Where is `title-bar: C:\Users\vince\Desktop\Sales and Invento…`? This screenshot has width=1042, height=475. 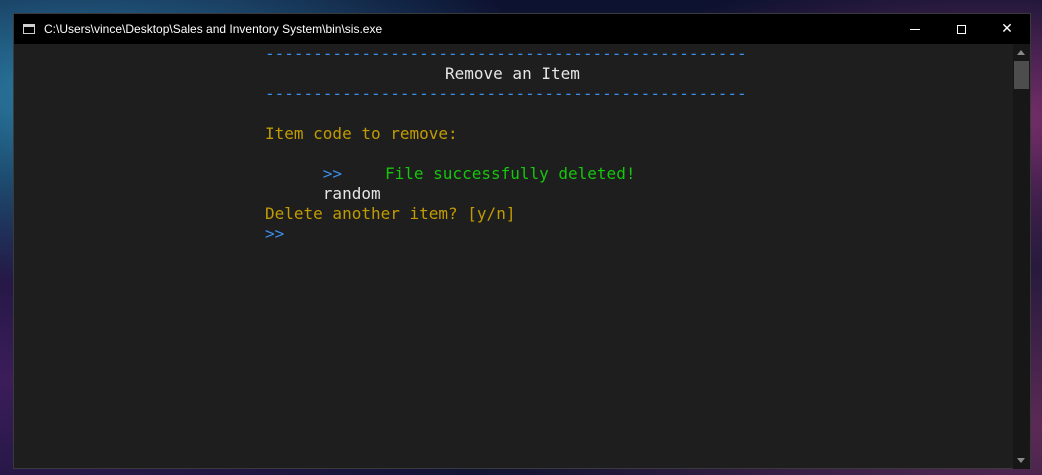
title-bar: C:\Users\vince\Desktop\Sales and Invento… is located at coordinates (522, 29).